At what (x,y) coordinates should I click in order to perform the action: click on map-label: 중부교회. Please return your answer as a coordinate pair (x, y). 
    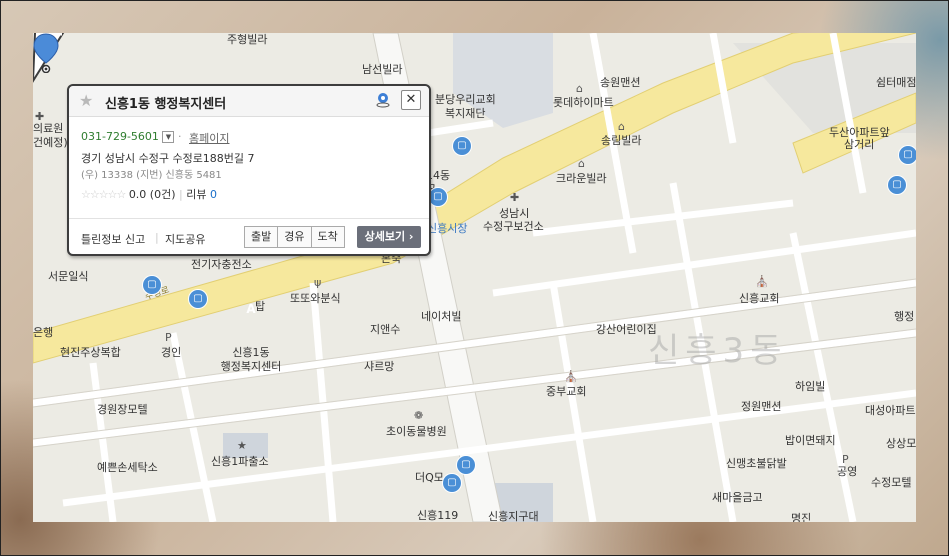
    Looking at the image, I should click on (566, 391).